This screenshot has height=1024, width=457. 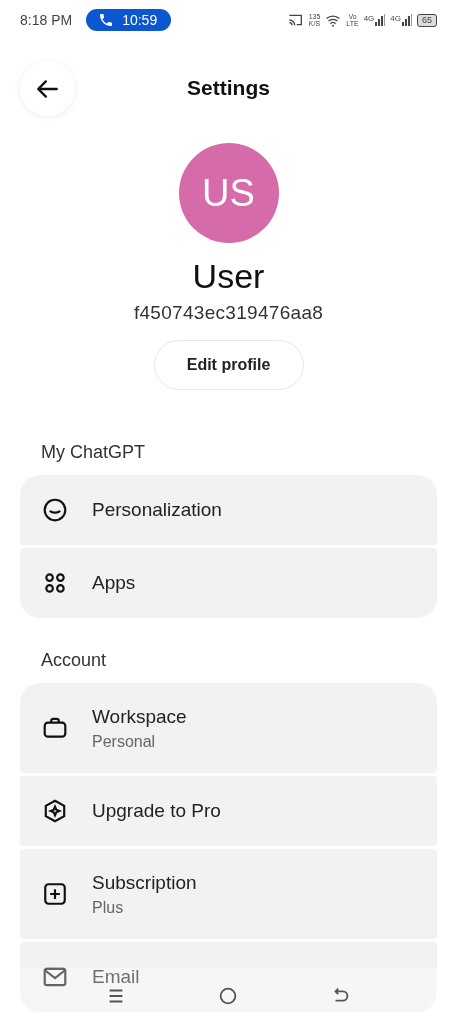 I want to click on edit-profile-button: Edit profile, so click(x=228, y=365).